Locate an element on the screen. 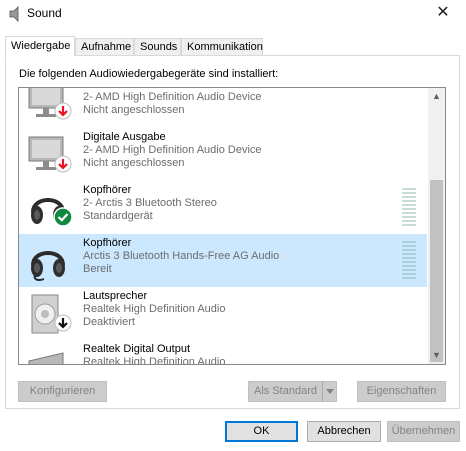 The height and width of the screenshot is (451, 466). chevron-down-icon is located at coordinates (330, 391).